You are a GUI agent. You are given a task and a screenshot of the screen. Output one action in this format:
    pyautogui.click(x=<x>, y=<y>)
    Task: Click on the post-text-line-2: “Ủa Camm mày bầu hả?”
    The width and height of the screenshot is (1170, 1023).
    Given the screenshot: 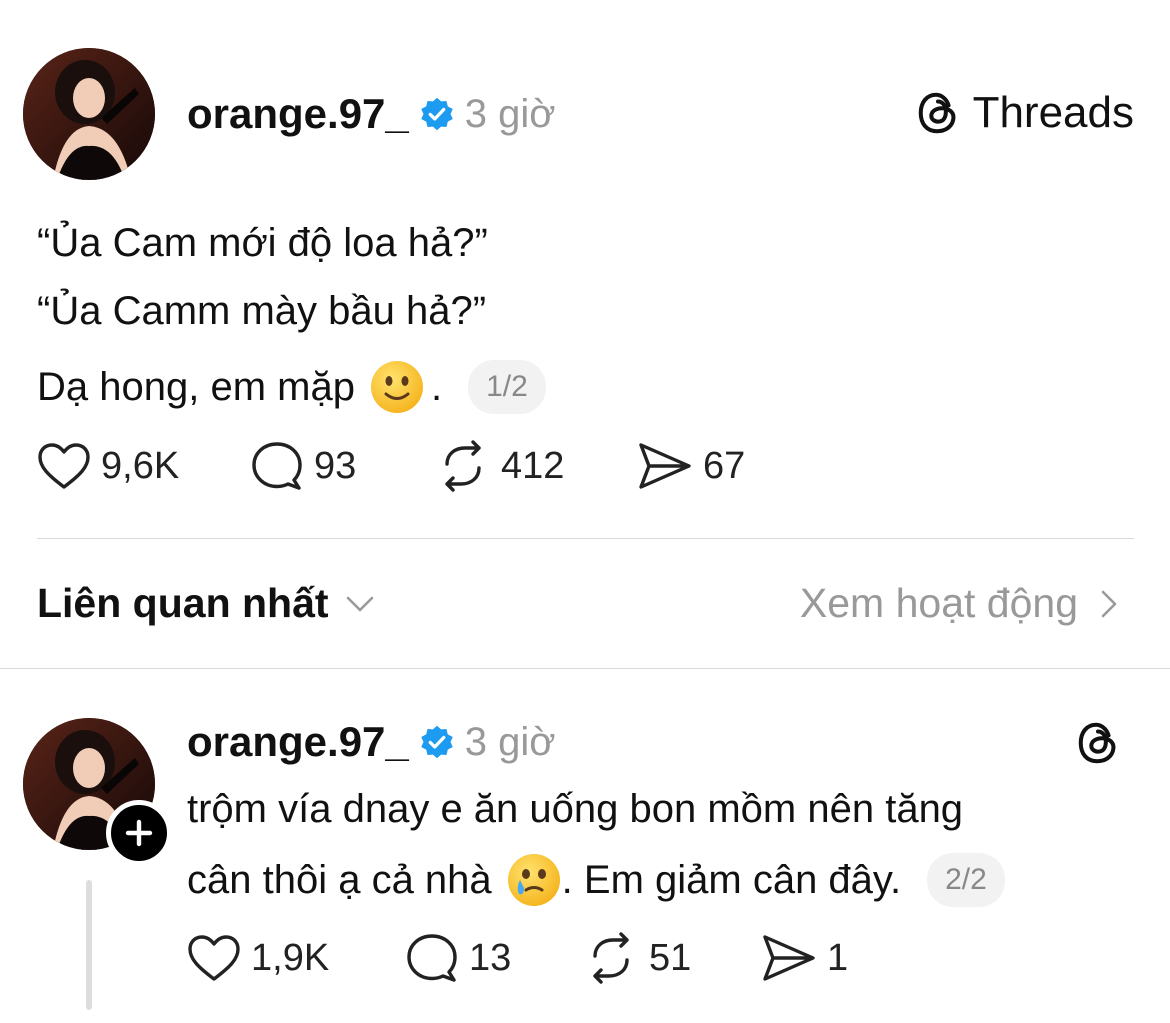 What is the action you would take?
    pyautogui.click(x=262, y=311)
    